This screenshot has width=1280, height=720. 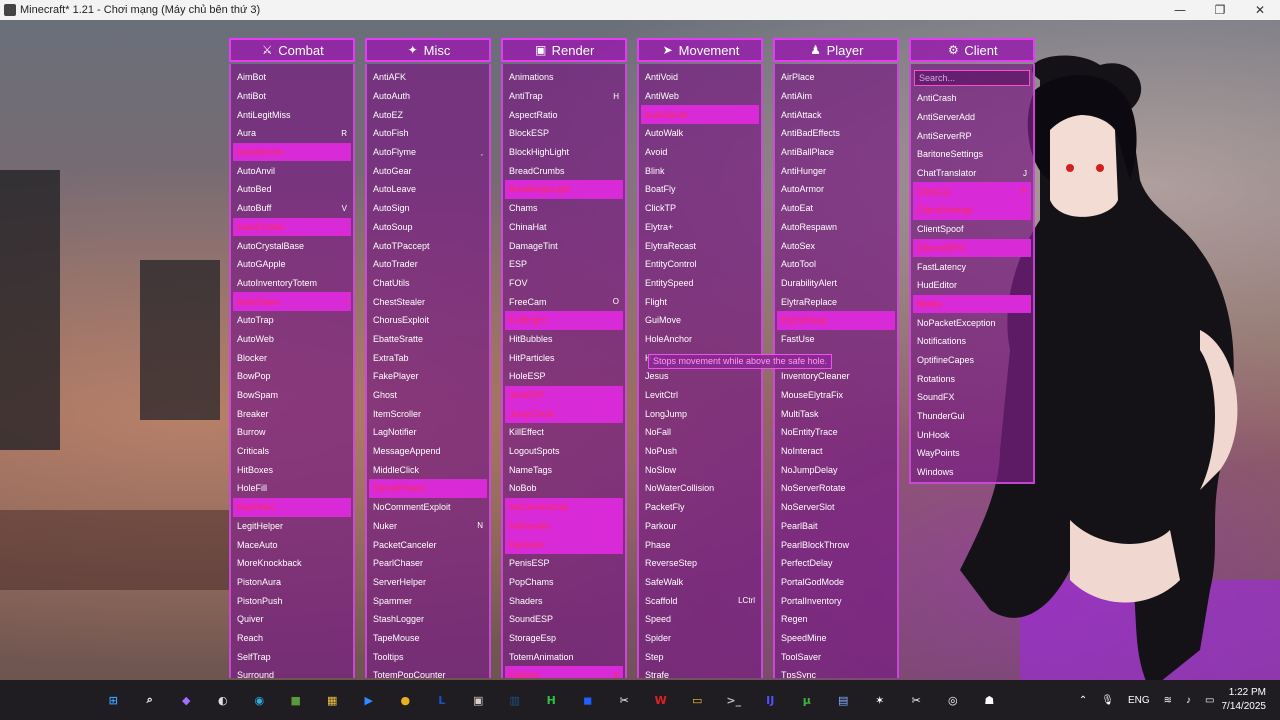 What do you see at coordinates (972, 341) in the screenshot?
I see `module-notifications: Notifications` at bounding box center [972, 341].